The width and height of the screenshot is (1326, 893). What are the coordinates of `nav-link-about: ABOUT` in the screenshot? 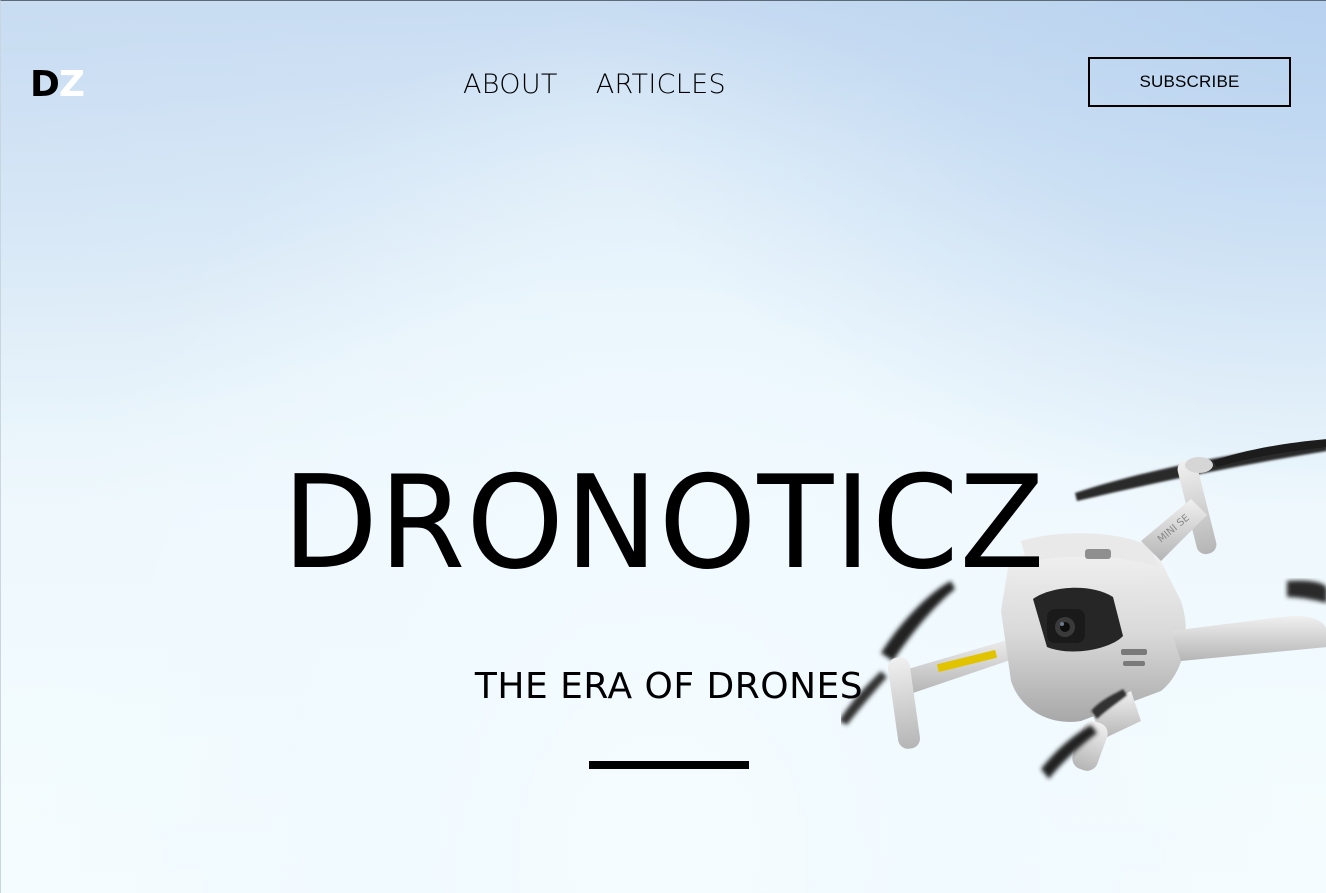 It's located at (510, 85).